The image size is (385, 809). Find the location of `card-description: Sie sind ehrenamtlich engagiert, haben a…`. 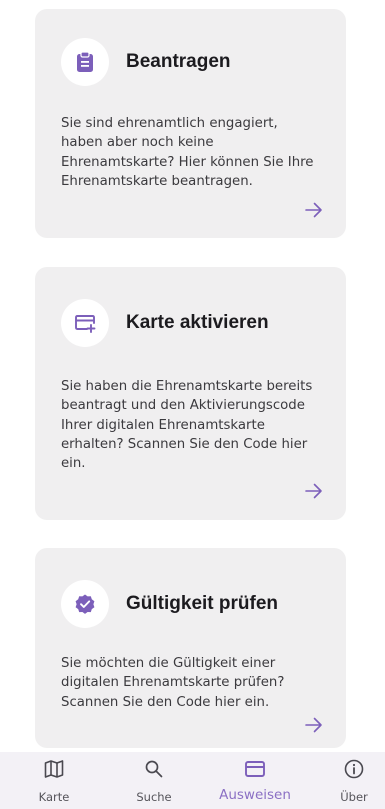

card-description: Sie sind ehrenamtlich engagiert, haben a… is located at coordinates (187, 152).